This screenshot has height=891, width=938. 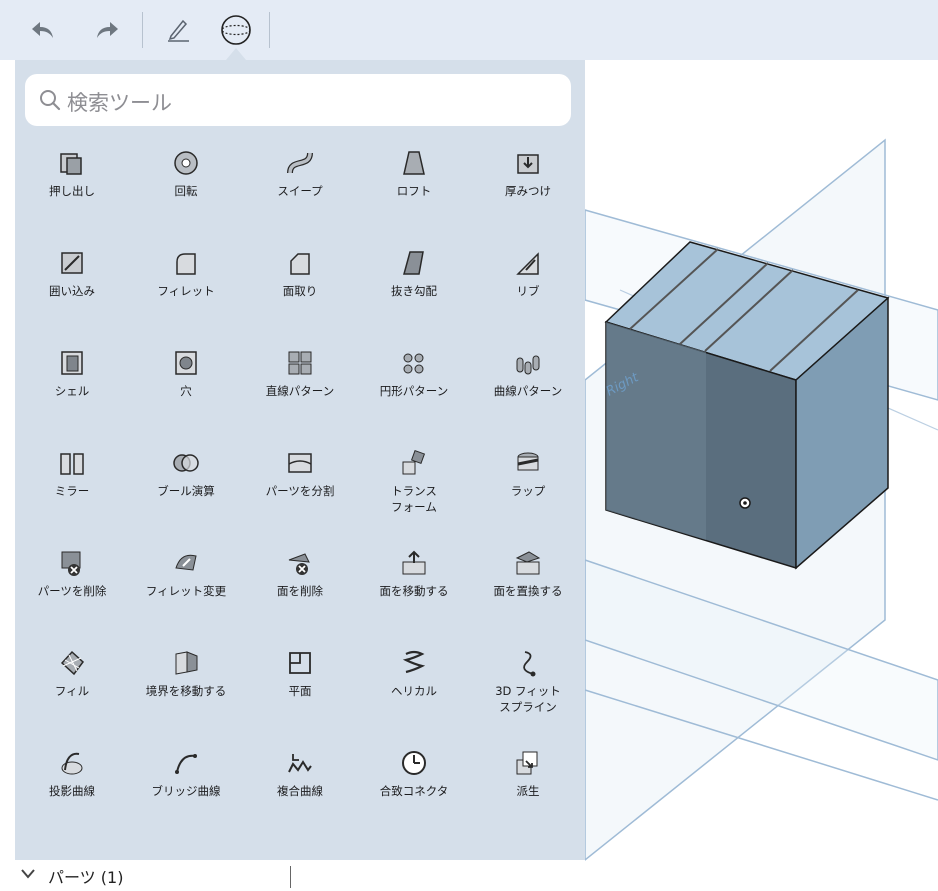 I want to click on tool-derived: 派生, so click(x=528, y=798).